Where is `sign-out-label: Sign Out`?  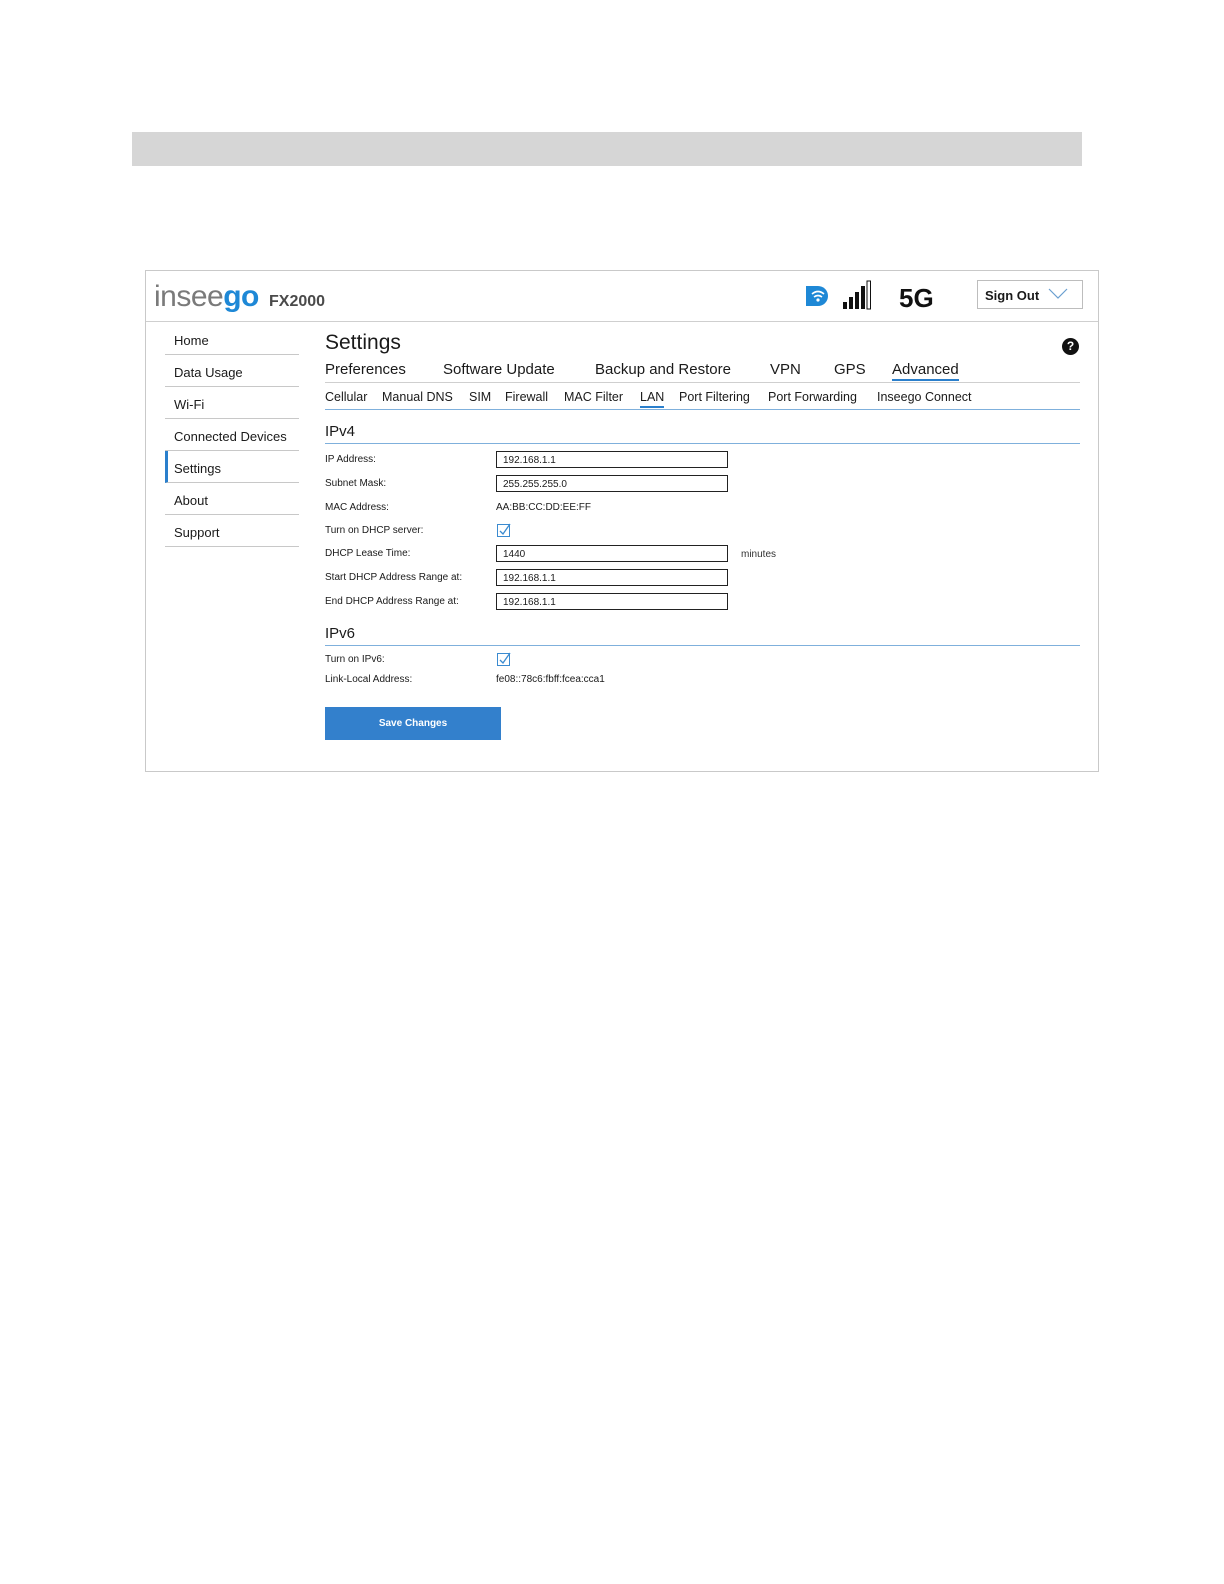 sign-out-label: Sign Out is located at coordinates (1012, 295).